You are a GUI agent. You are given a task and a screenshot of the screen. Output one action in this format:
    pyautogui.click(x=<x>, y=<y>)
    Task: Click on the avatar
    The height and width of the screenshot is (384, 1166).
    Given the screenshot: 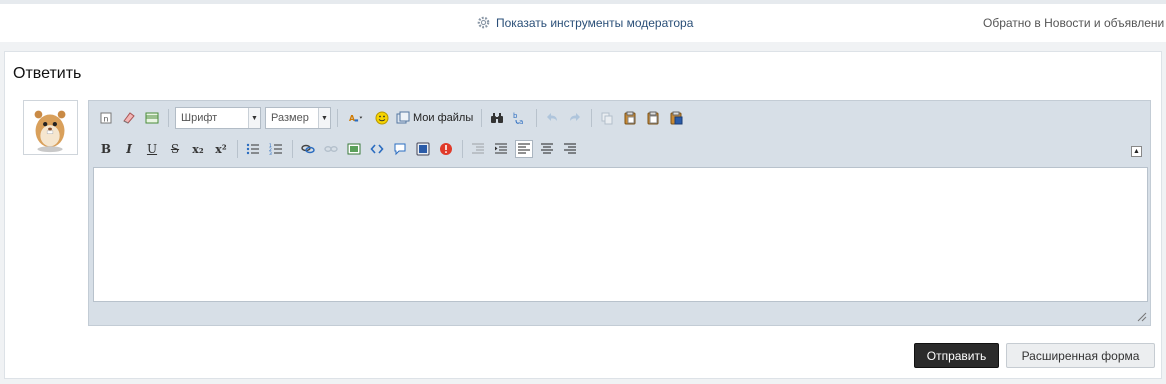 What is the action you would take?
    pyautogui.click(x=50, y=127)
    